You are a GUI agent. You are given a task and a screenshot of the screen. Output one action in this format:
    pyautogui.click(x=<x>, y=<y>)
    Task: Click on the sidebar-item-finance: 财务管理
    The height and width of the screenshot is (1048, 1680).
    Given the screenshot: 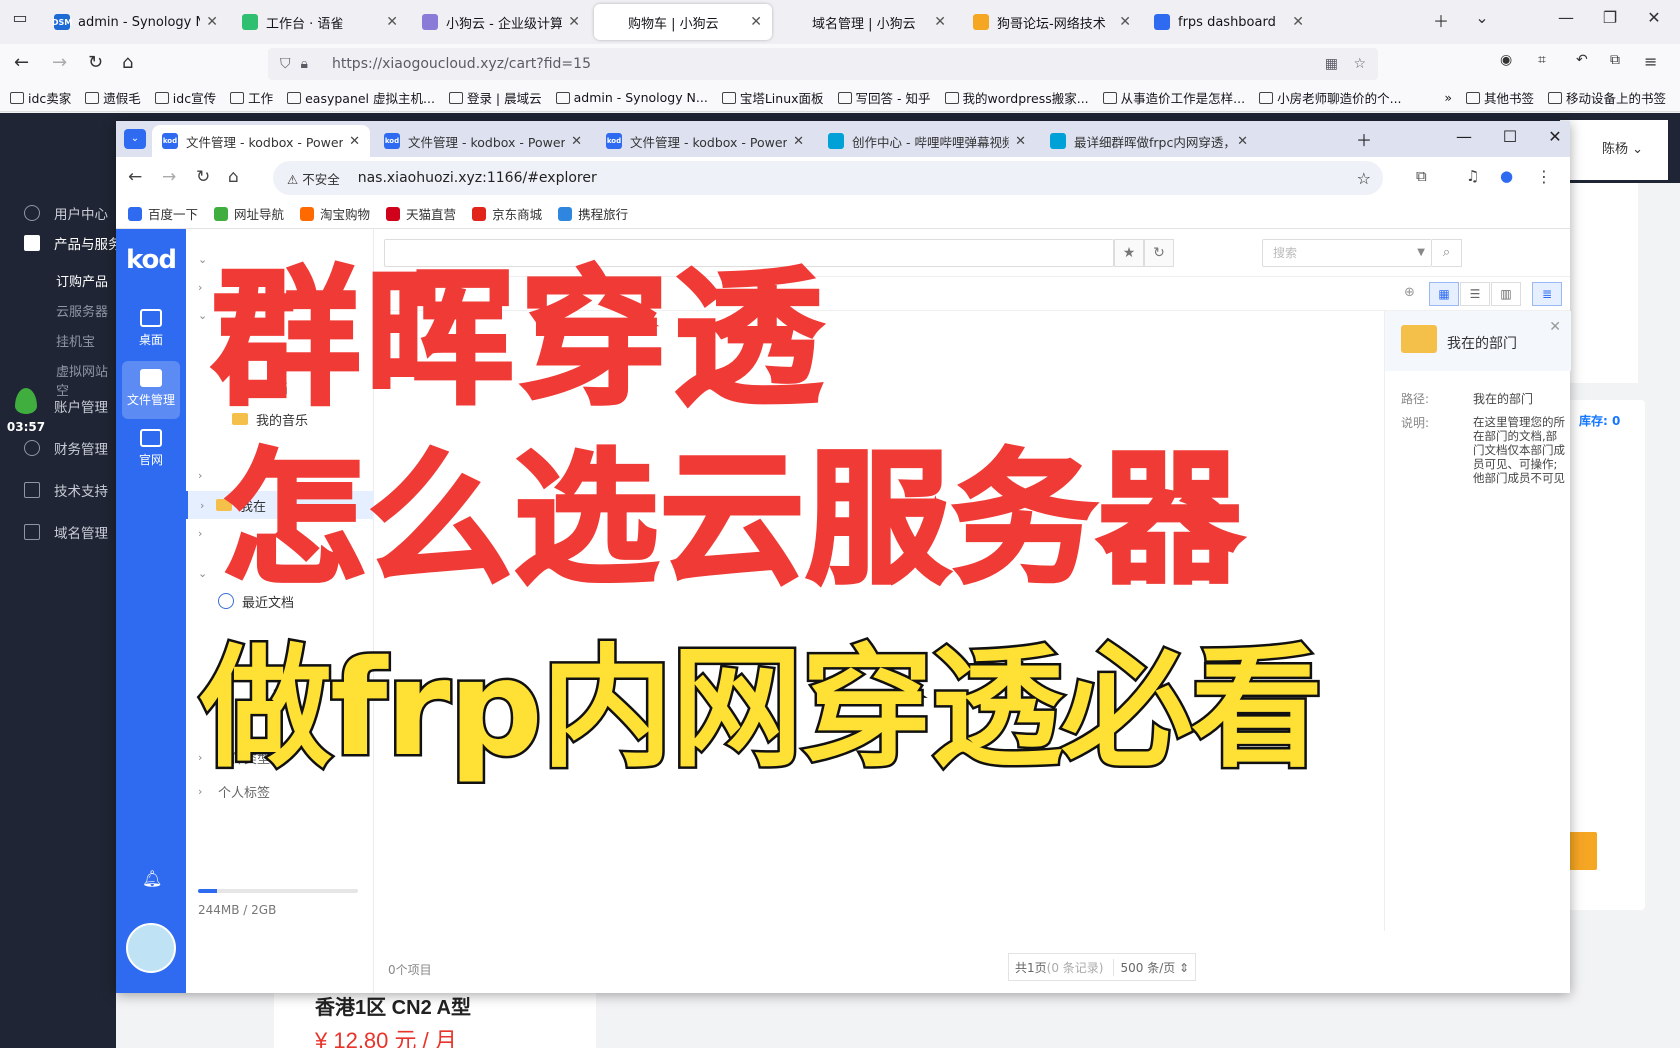 What is the action you would take?
    pyautogui.click(x=66, y=448)
    